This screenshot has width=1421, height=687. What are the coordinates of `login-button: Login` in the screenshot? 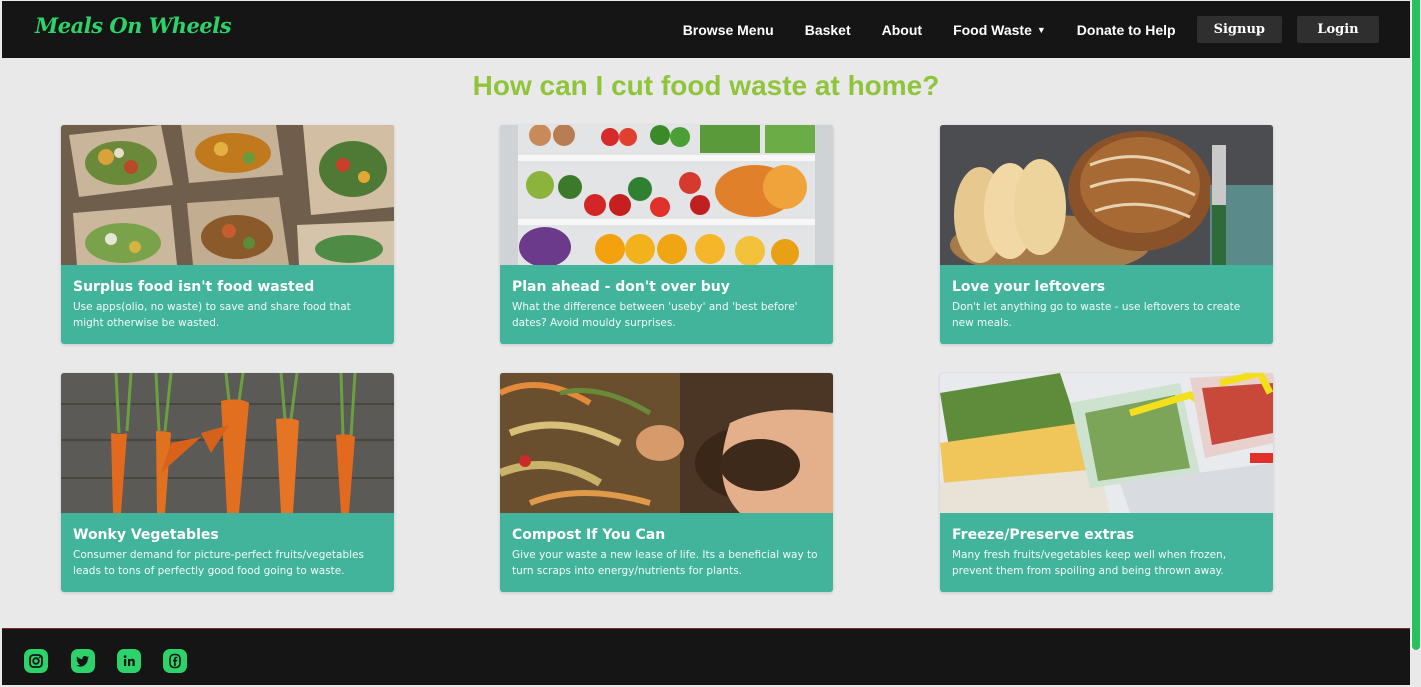 It's located at (1338, 29).